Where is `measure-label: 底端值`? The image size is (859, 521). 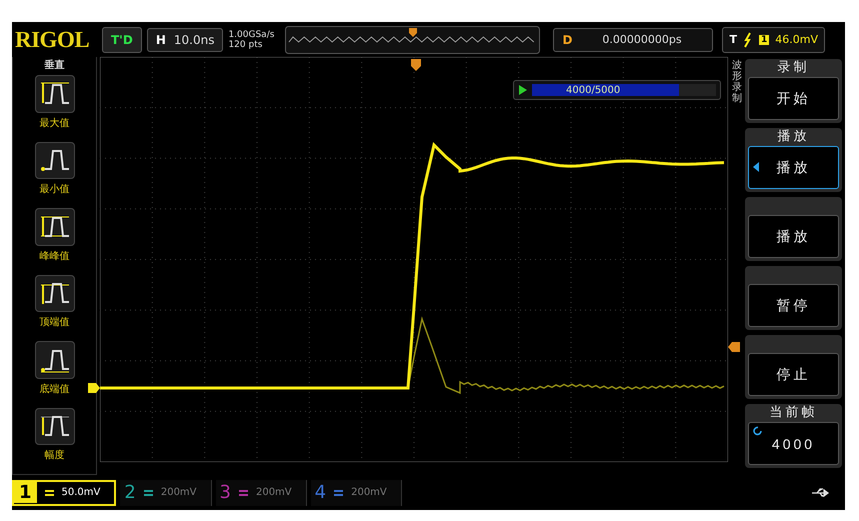 measure-label: 底端值 is located at coordinates (55, 389).